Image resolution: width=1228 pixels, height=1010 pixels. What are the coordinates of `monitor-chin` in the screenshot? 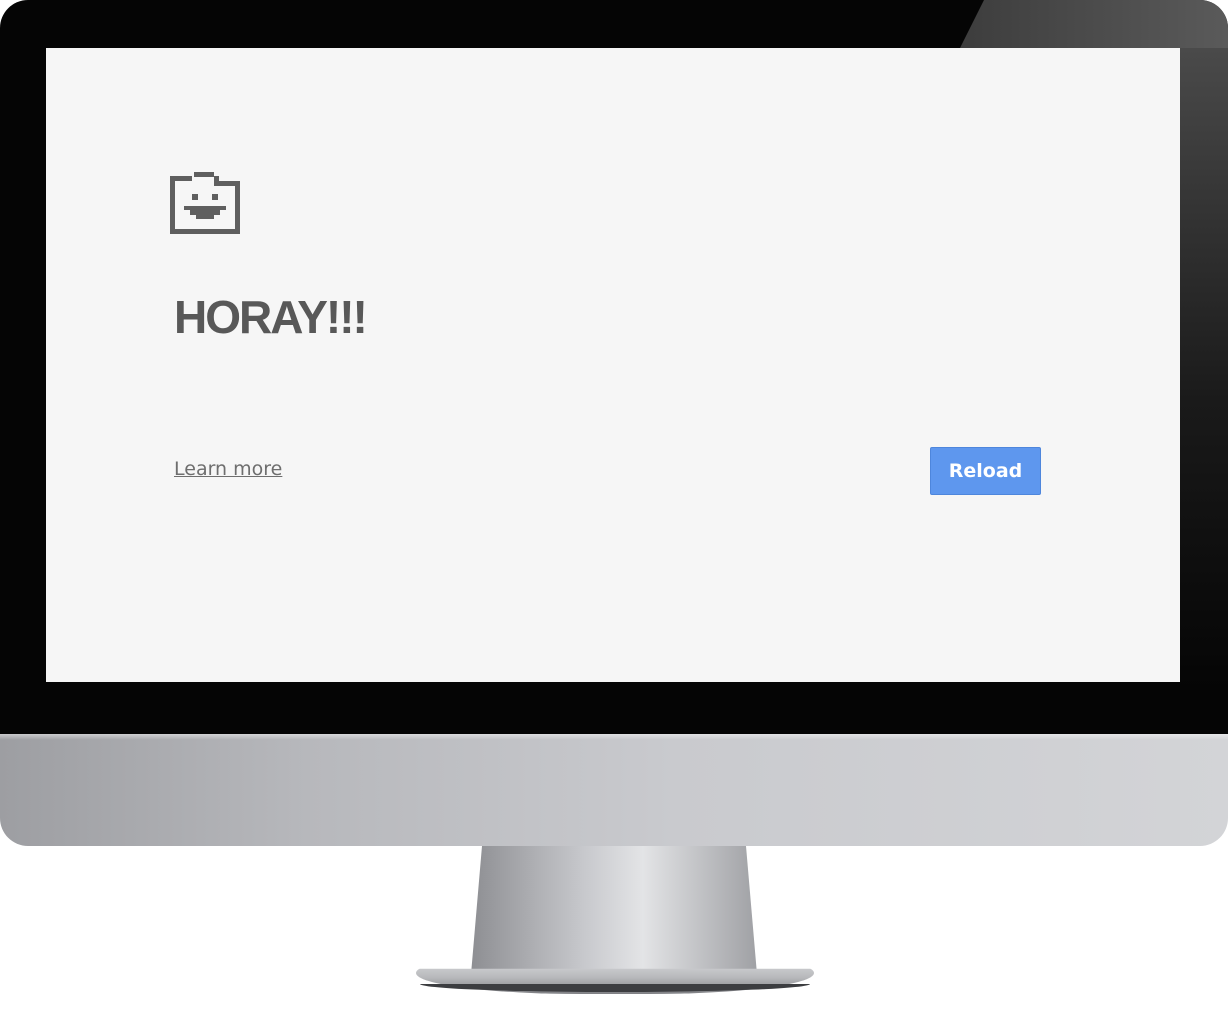 It's located at (614, 790).